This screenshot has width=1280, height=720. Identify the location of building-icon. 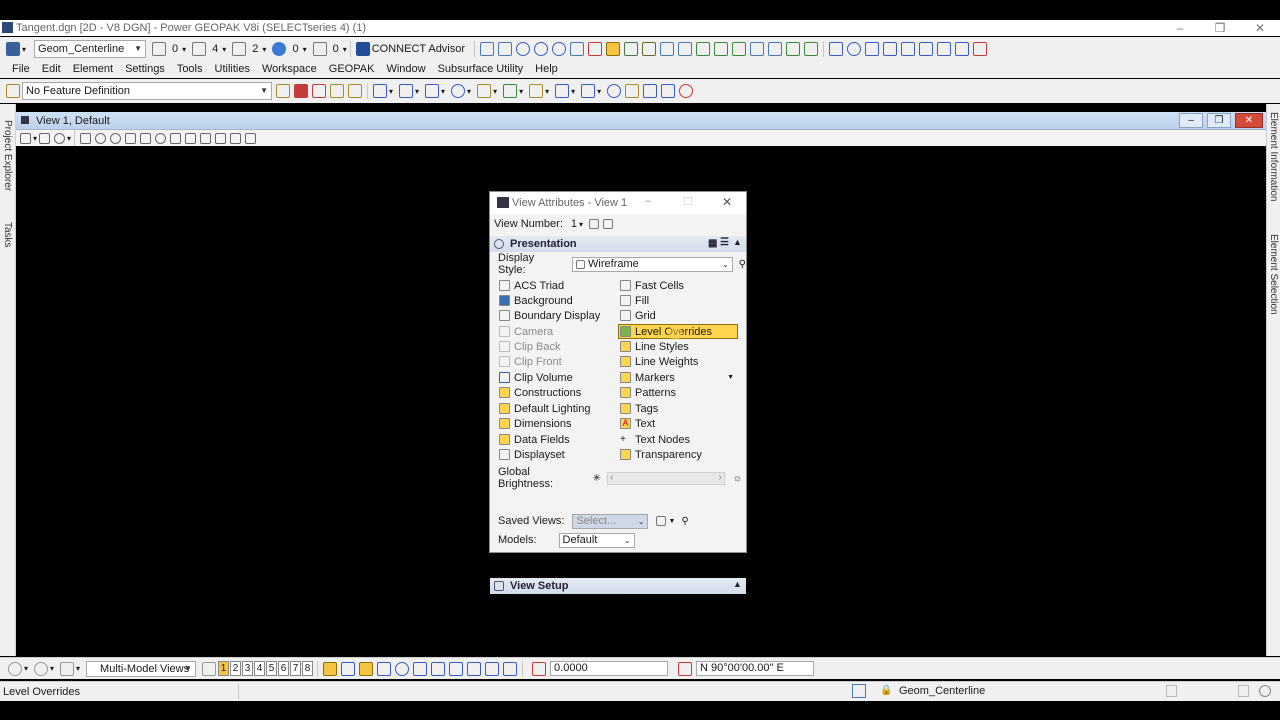
(649, 49).